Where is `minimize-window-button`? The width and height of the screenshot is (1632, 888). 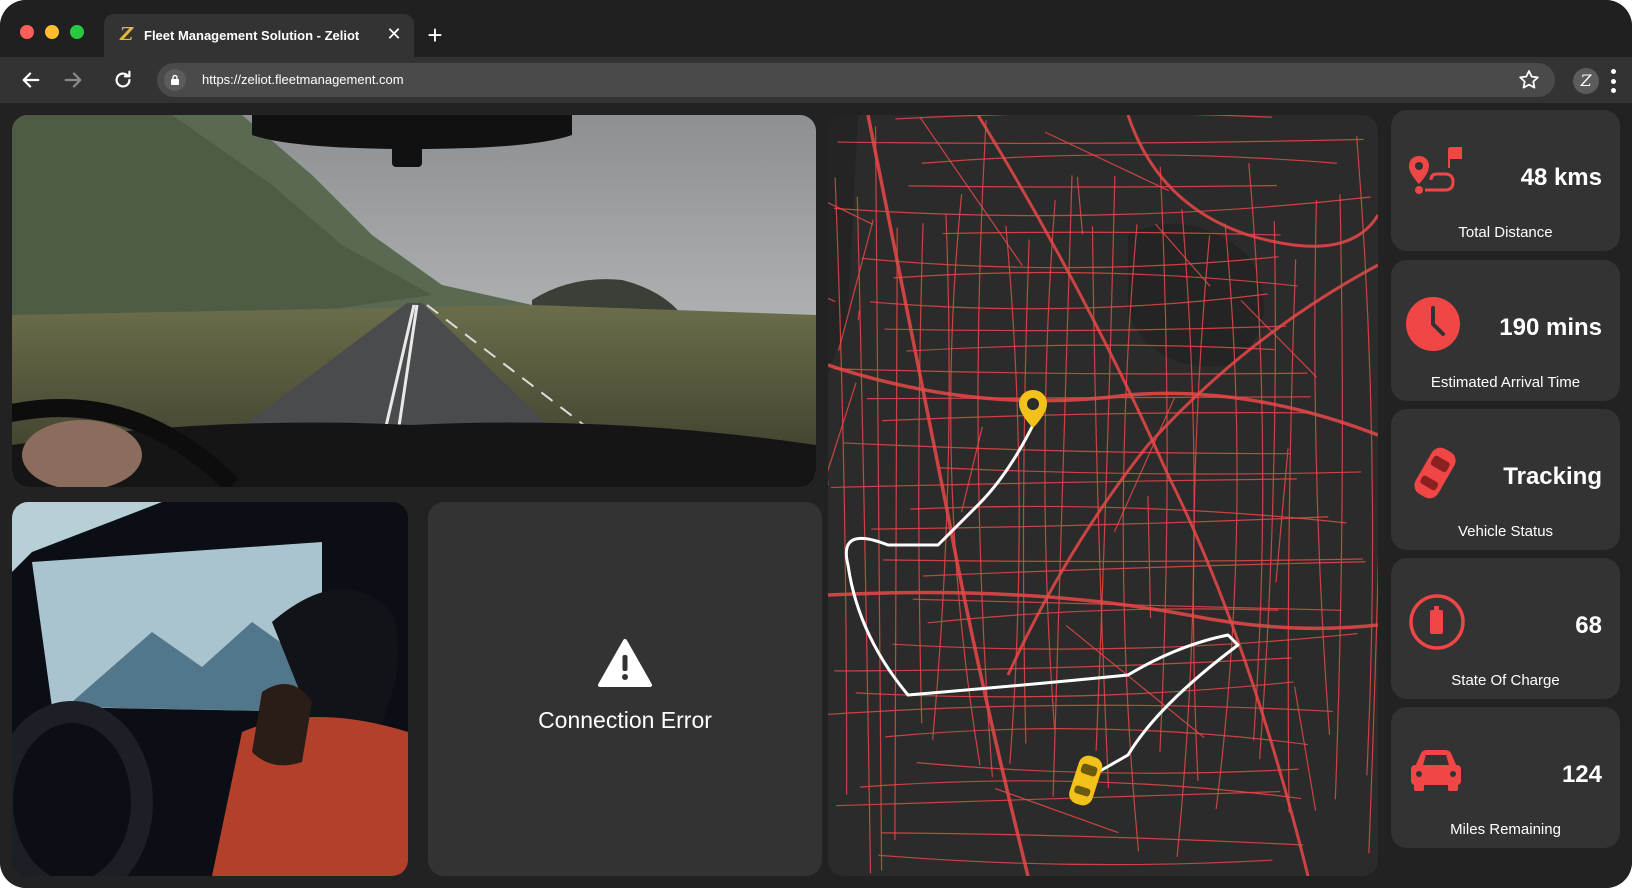
minimize-window-button is located at coordinates (52, 32).